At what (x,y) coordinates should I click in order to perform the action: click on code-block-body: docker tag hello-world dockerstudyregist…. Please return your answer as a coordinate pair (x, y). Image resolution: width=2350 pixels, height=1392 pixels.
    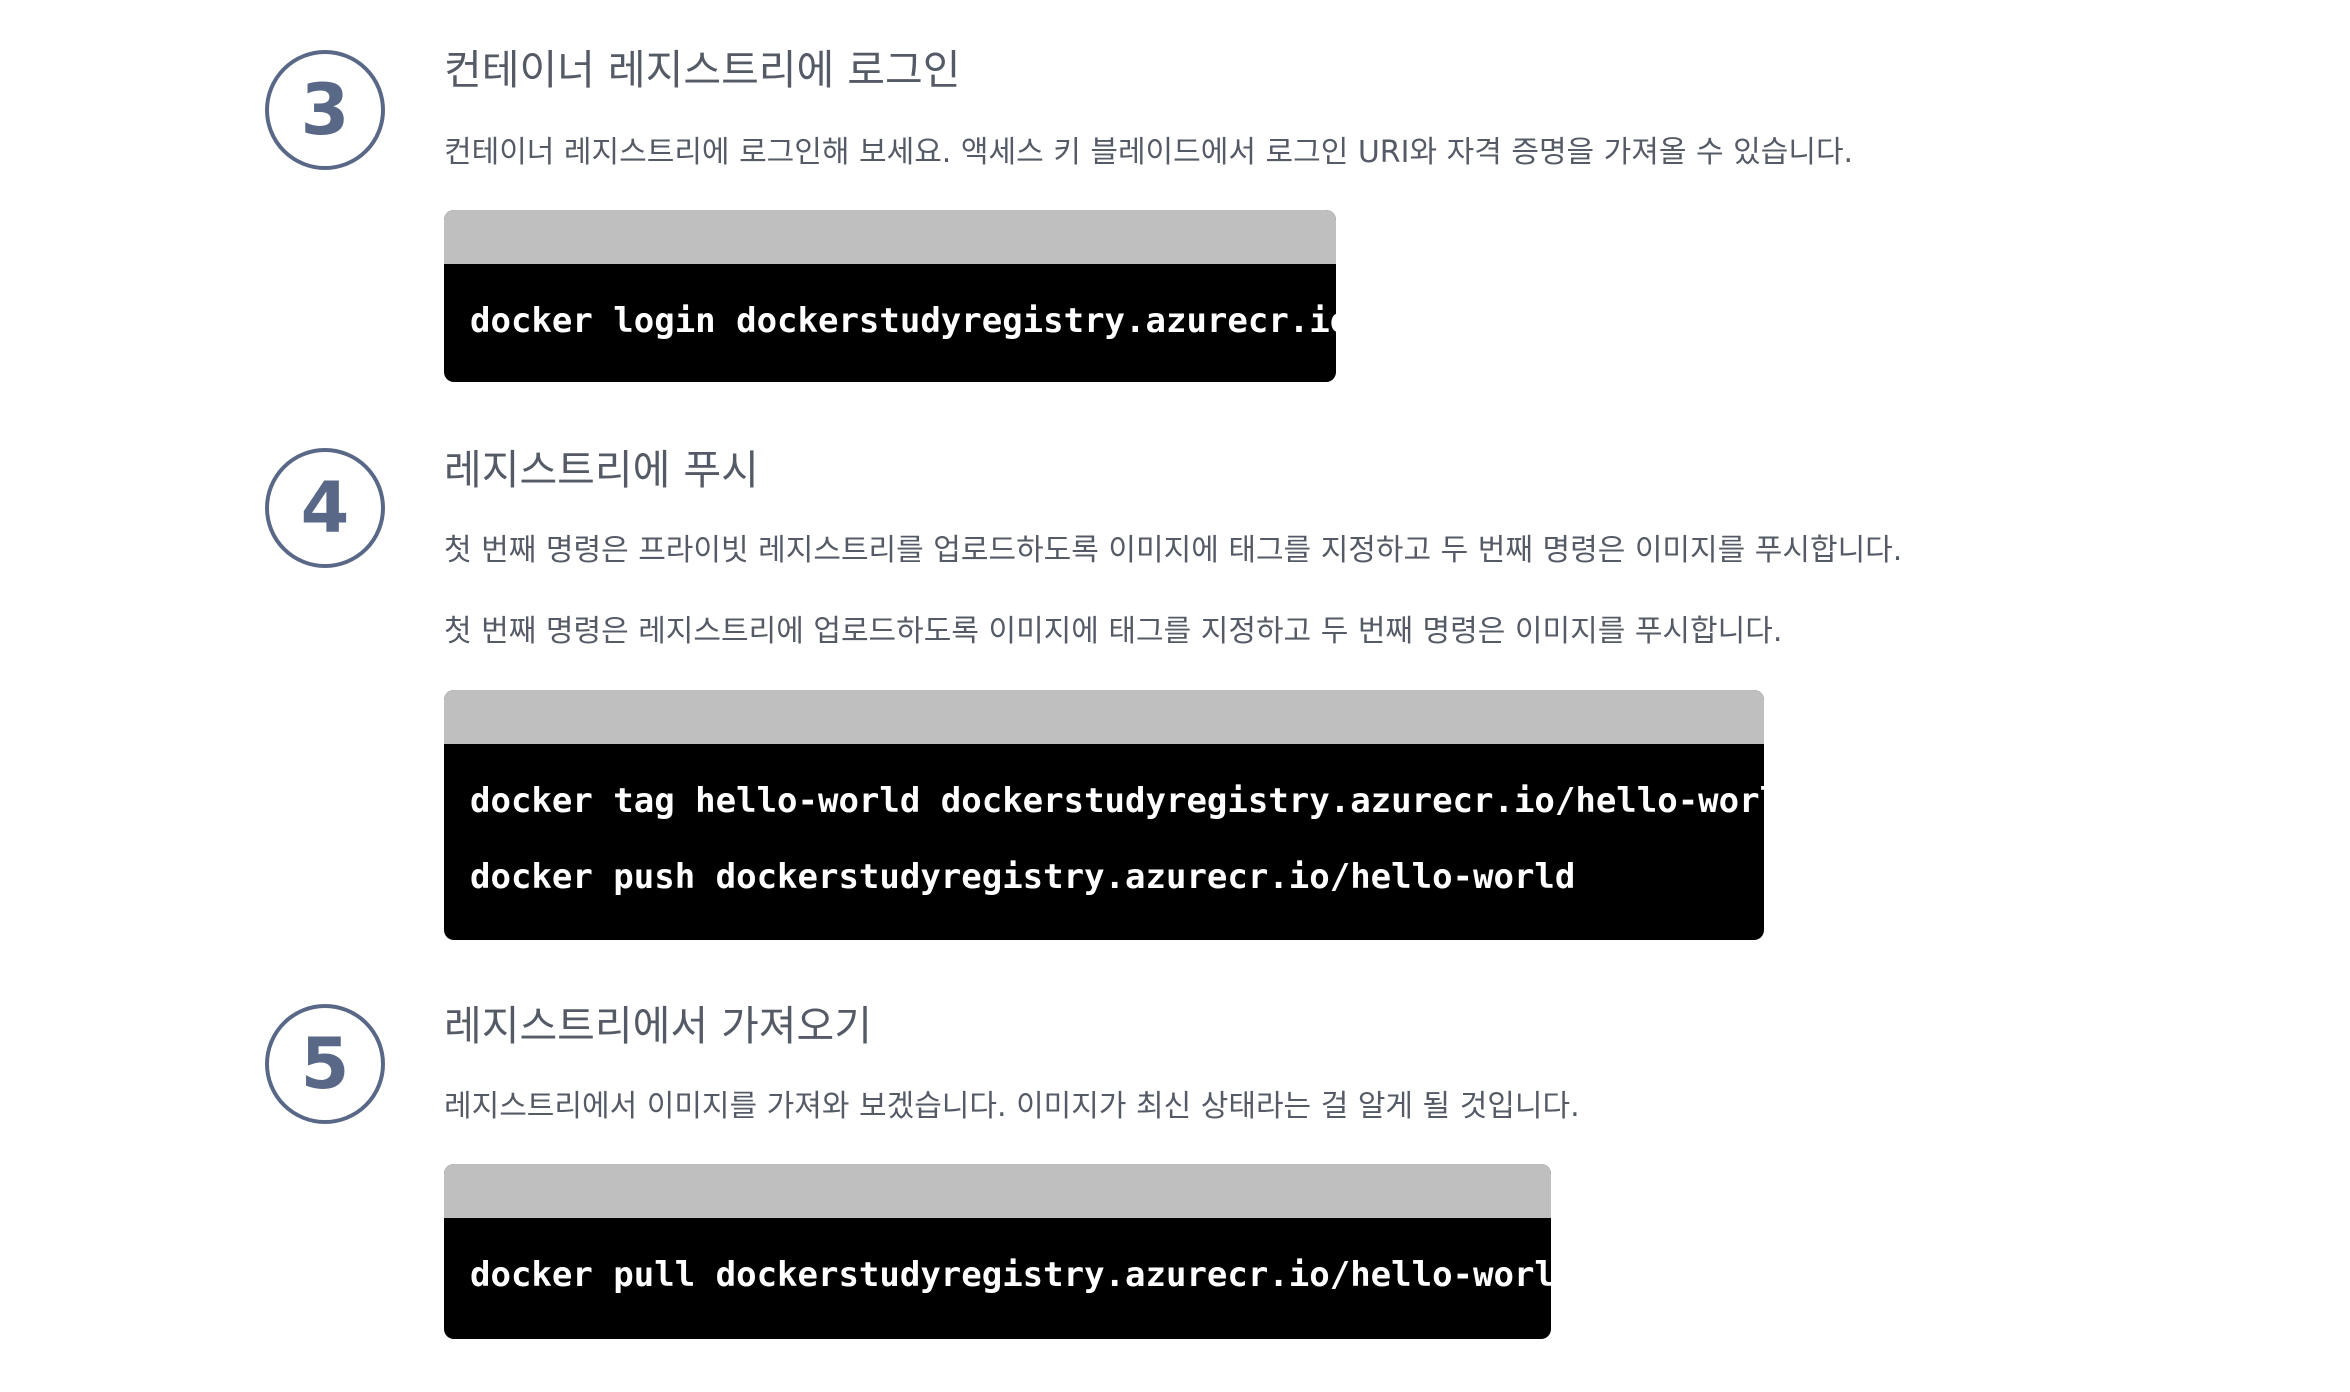
    Looking at the image, I should click on (1104, 819).